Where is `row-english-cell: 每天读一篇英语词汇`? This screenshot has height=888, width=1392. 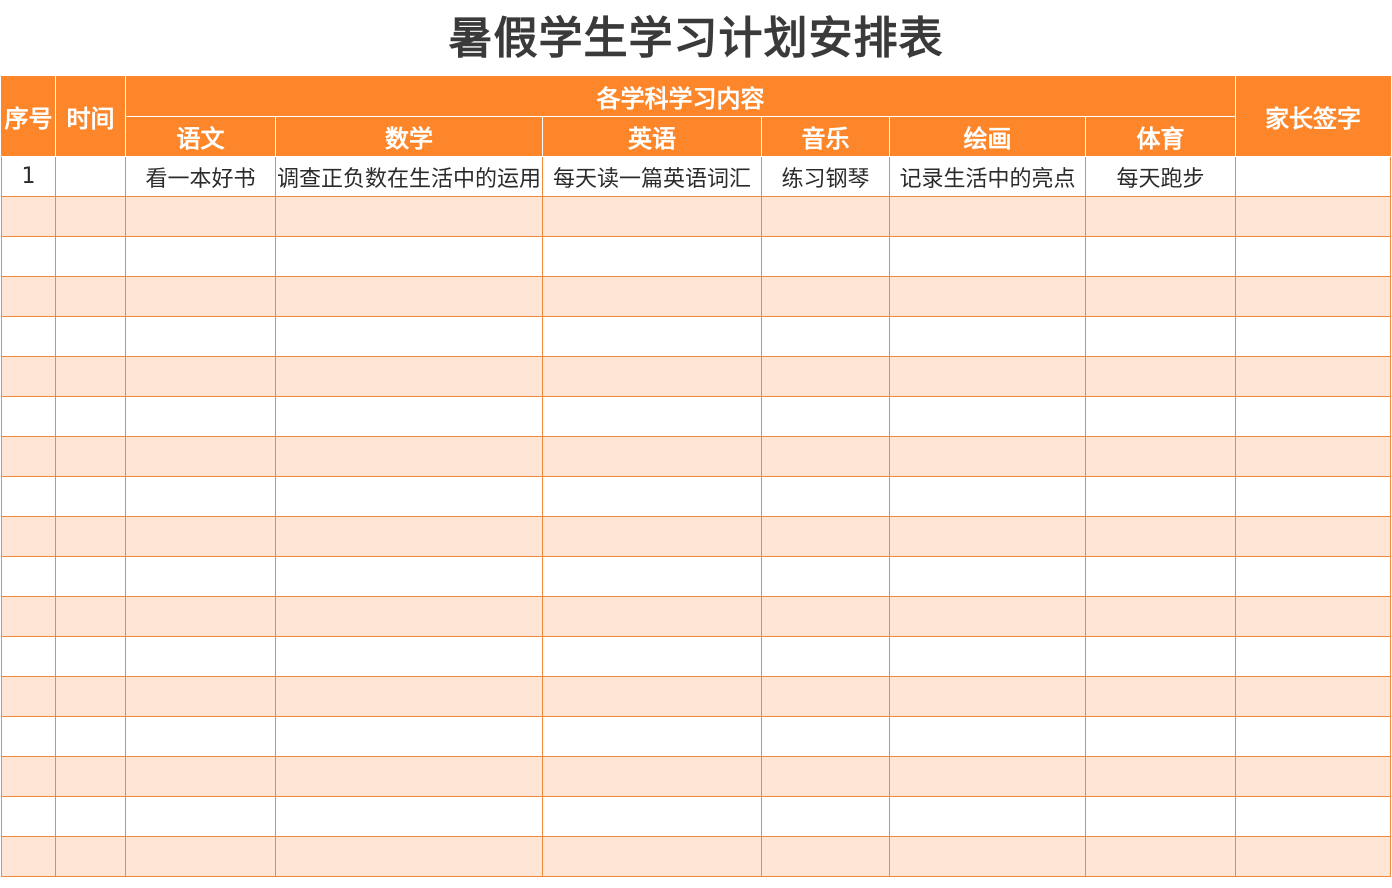 row-english-cell: 每天读一篇英语词汇 is located at coordinates (652, 176).